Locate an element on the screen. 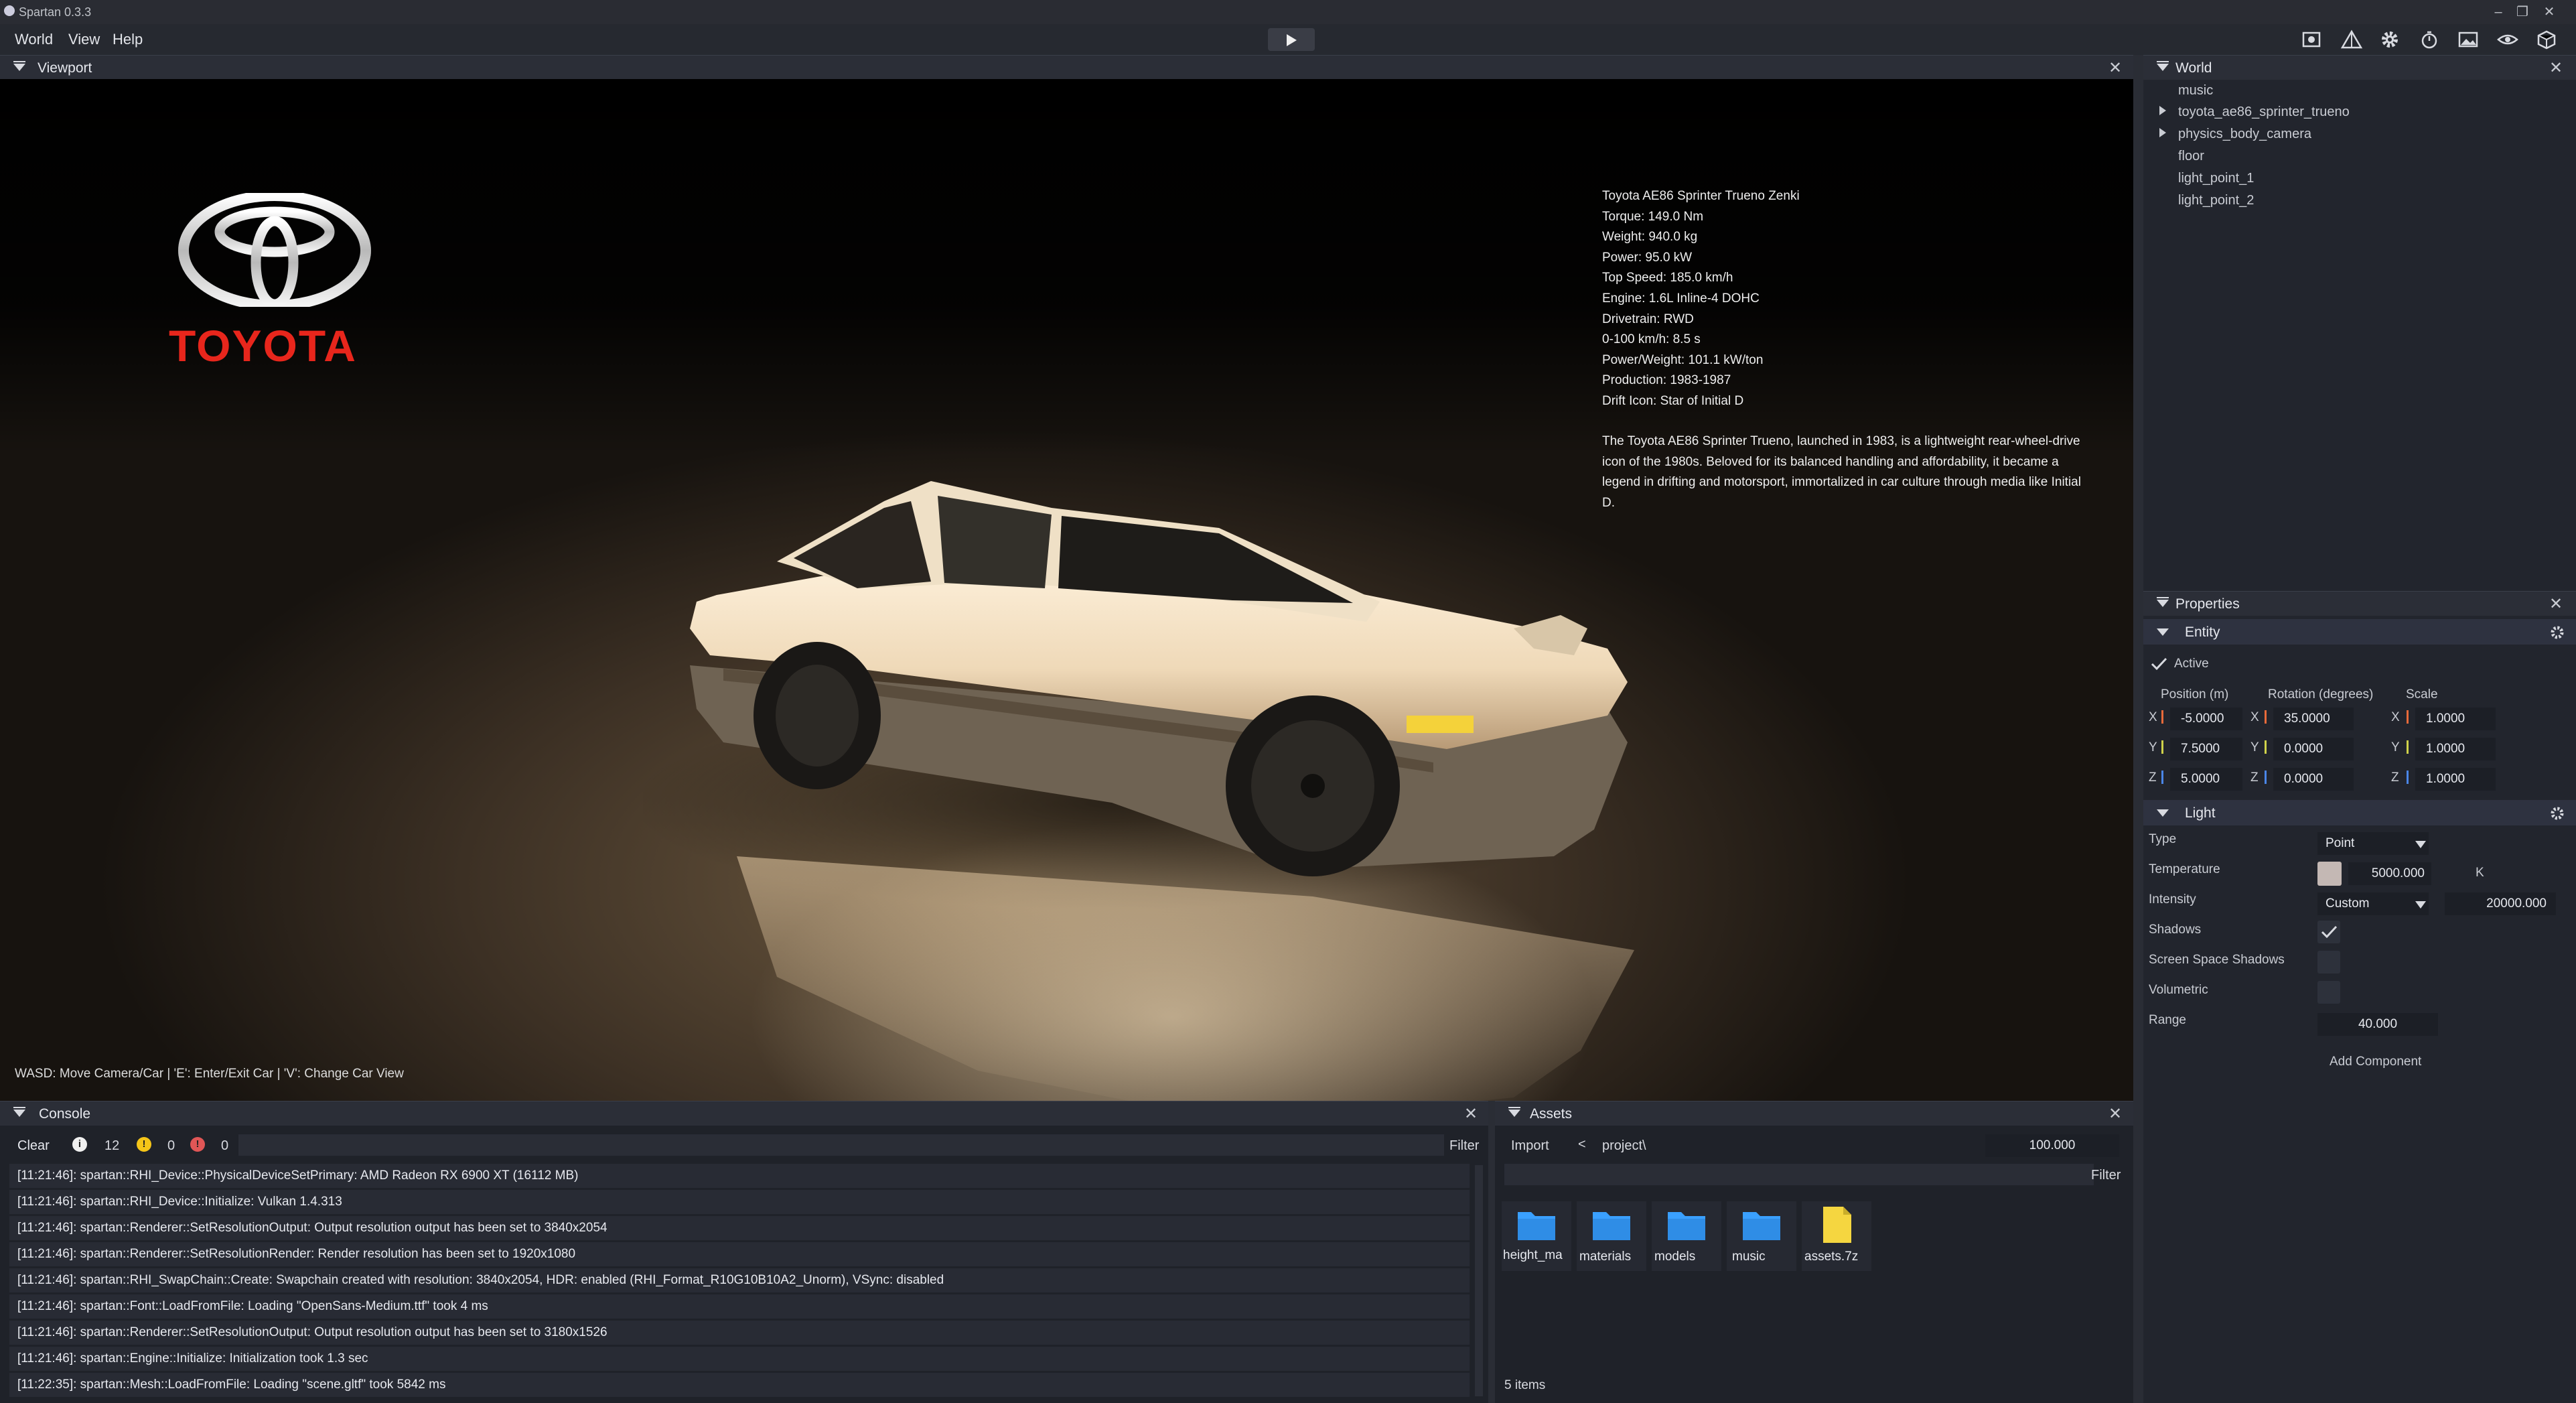 The image size is (2576, 1403). warning-icon: ! is located at coordinates (144, 1144).